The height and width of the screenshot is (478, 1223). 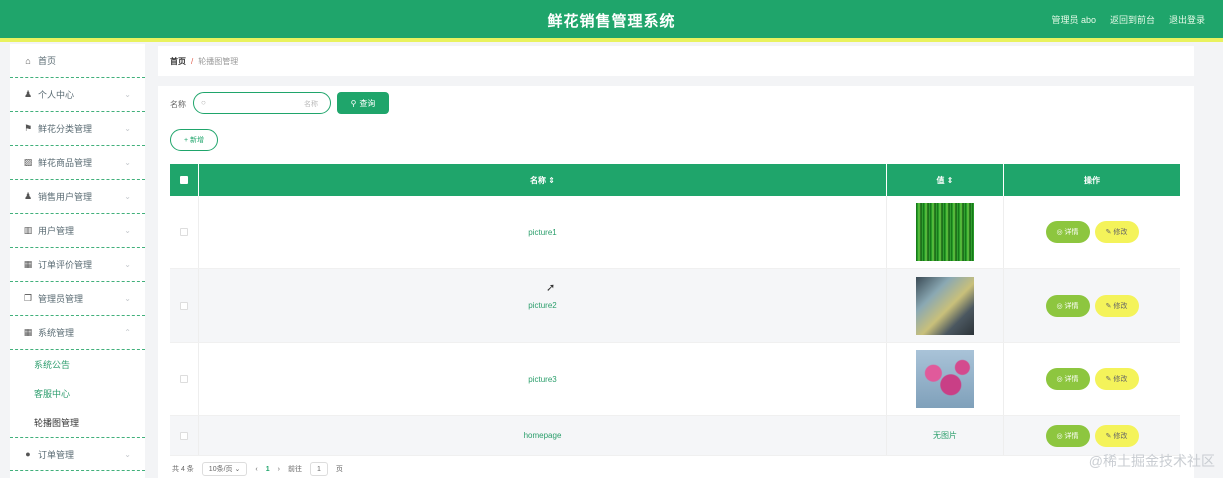 I want to click on flower-thumbnail, so click(x=945, y=379).